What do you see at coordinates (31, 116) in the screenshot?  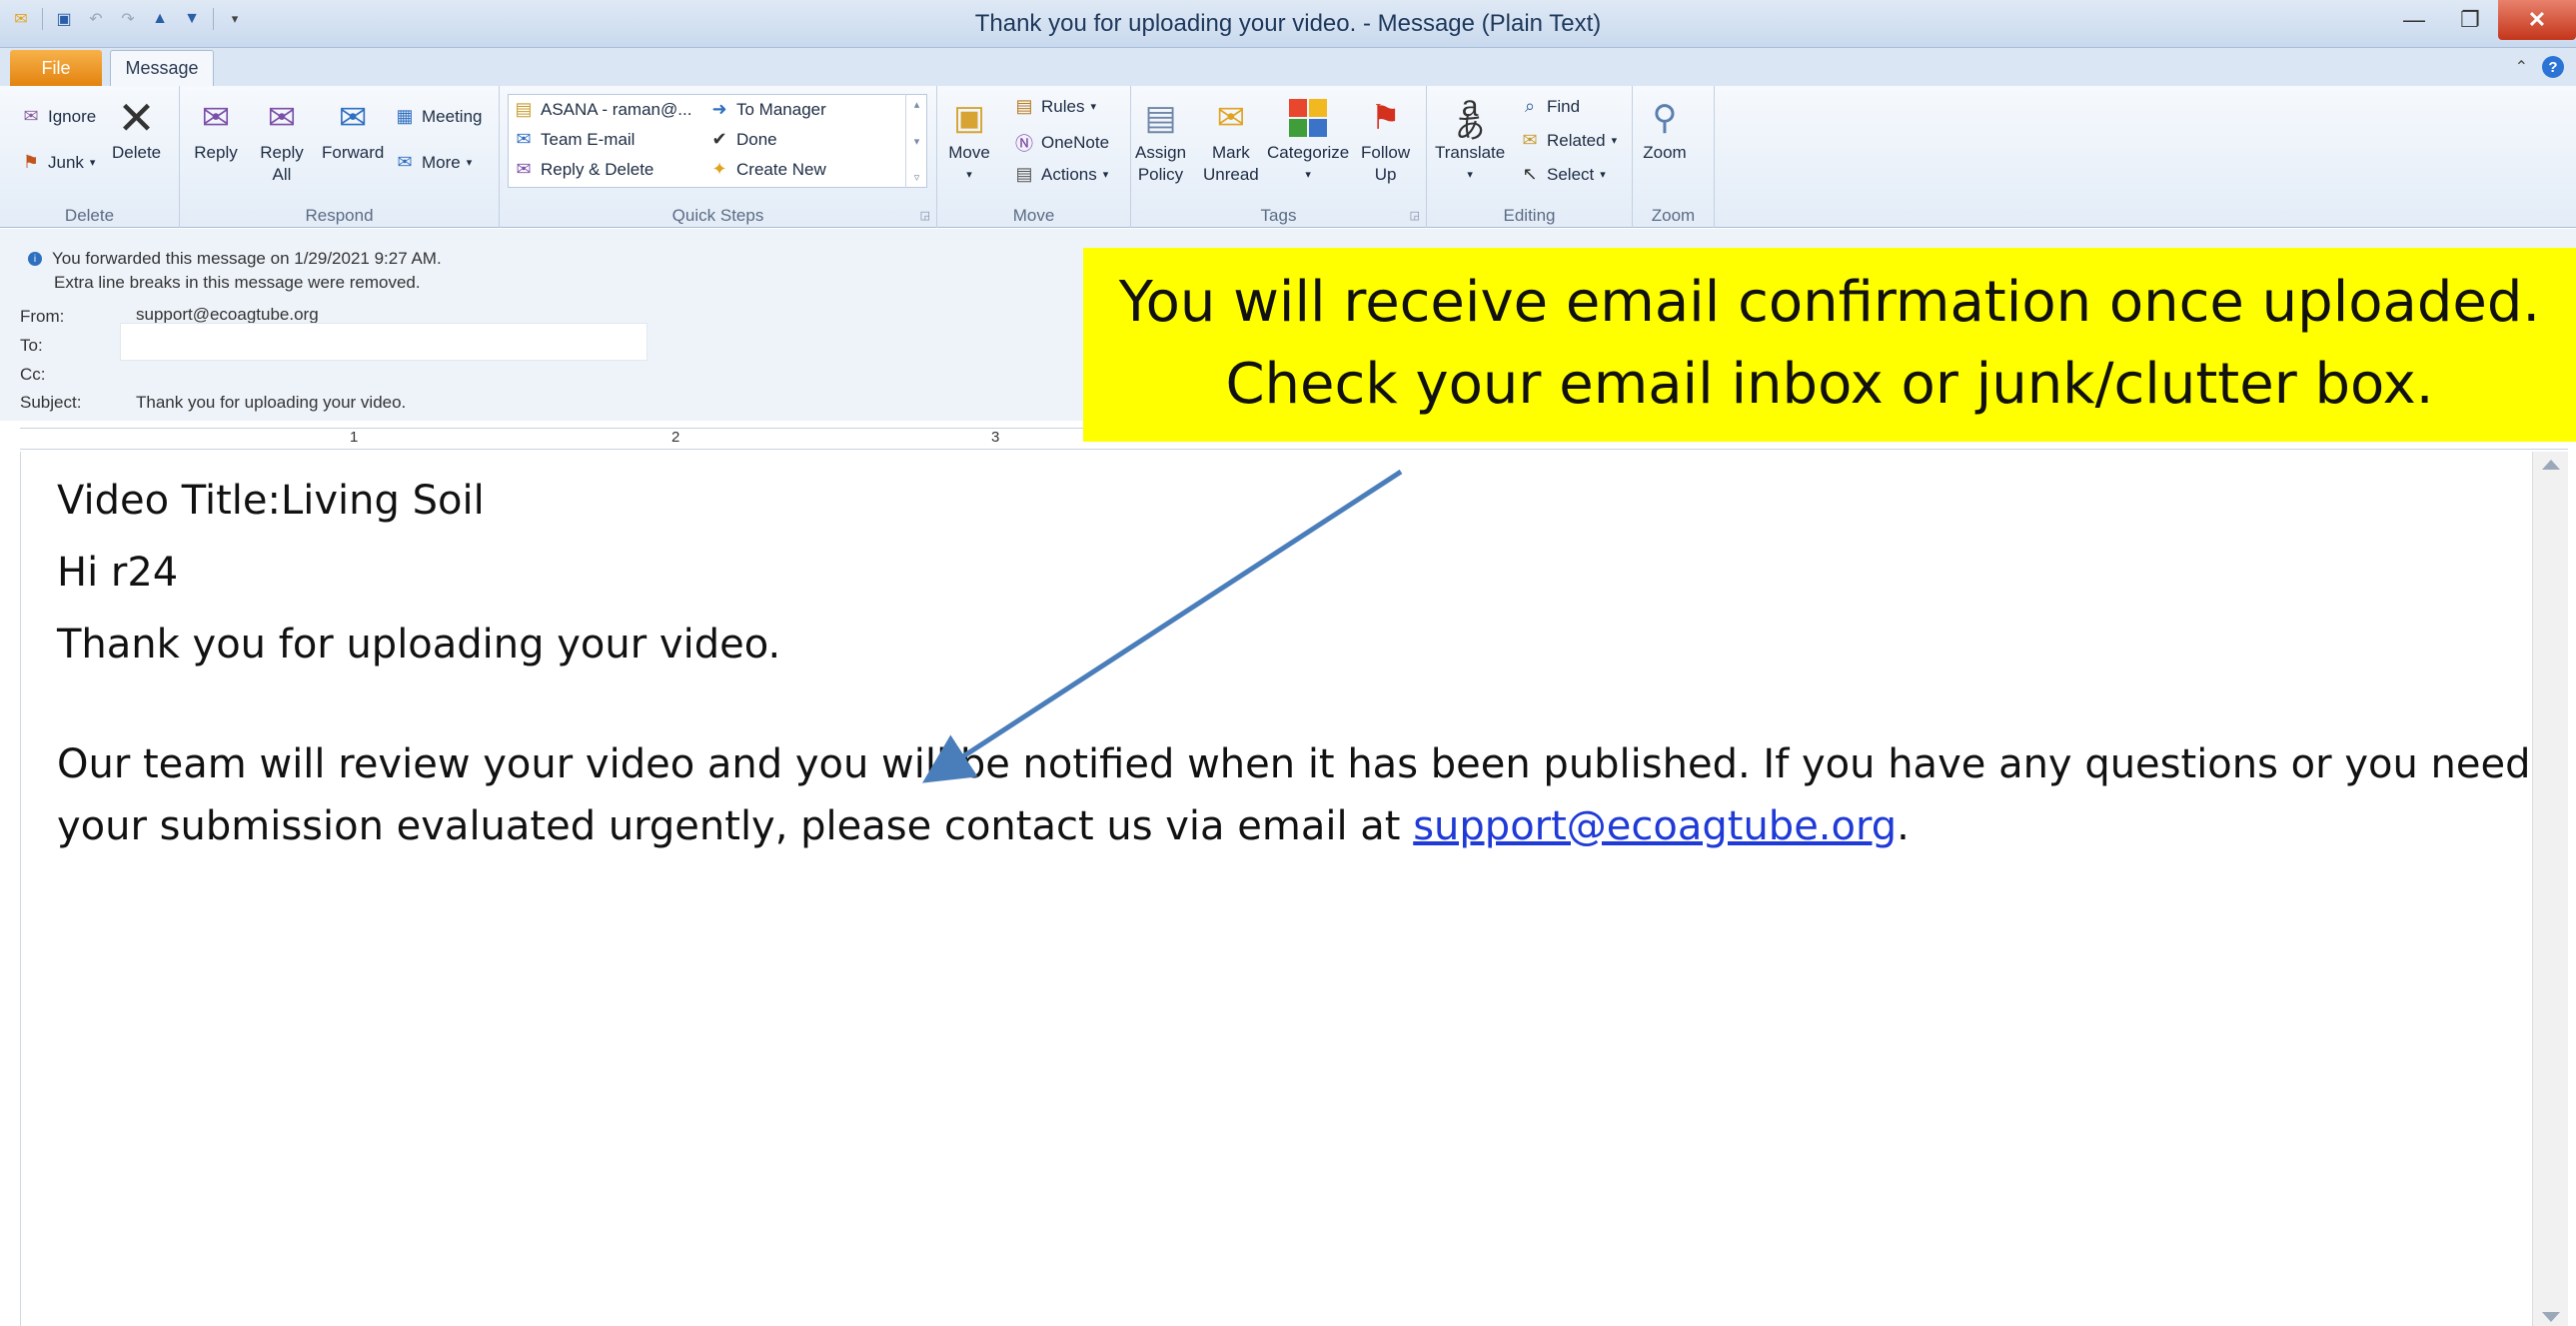 I see `ignore-icon: ✉` at bounding box center [31, 116].